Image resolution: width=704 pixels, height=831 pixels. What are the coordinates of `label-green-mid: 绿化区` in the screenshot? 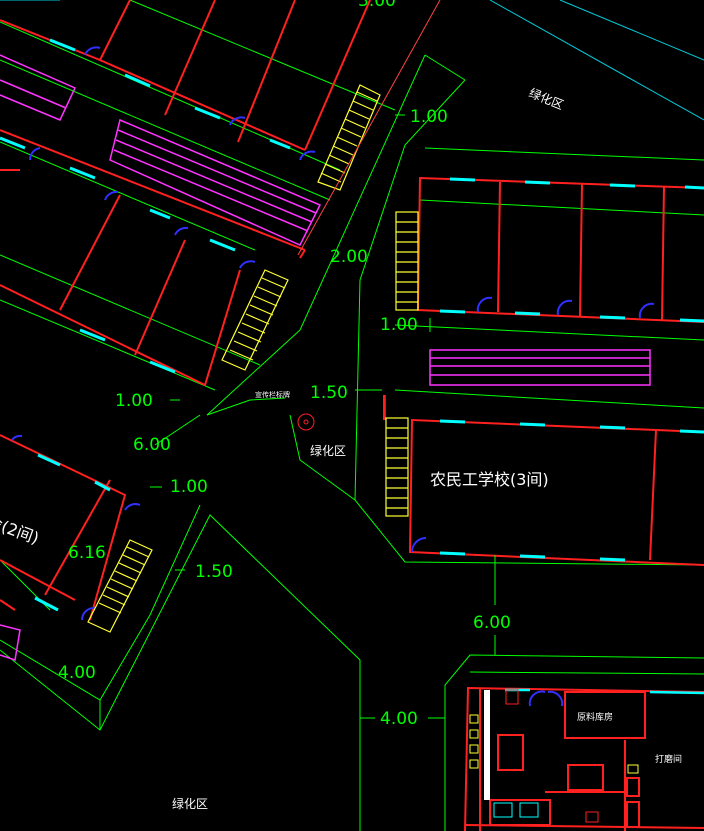 It's located at (328, 450).